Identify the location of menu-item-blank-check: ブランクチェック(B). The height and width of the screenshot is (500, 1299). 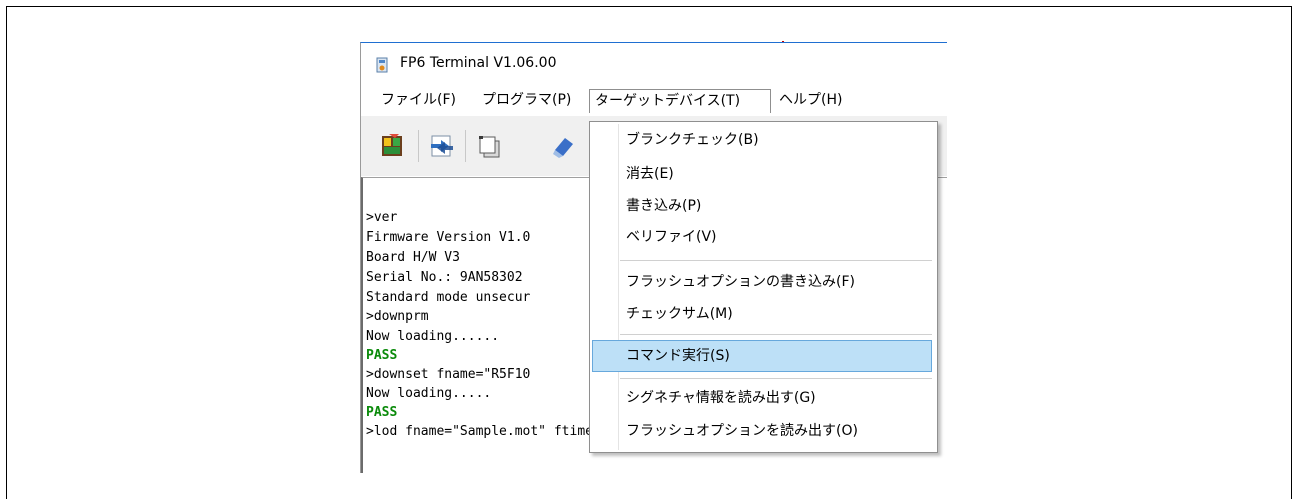
(692, 140).